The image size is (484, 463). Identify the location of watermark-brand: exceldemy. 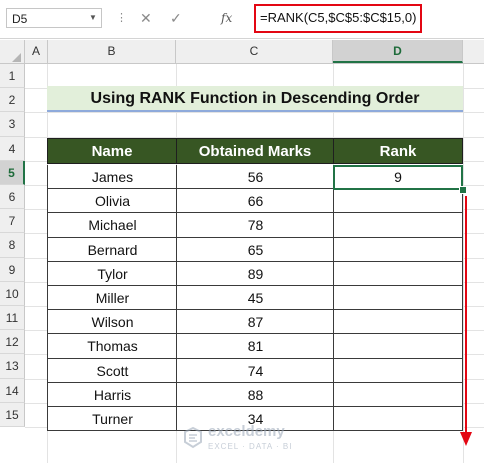
(246, 431).